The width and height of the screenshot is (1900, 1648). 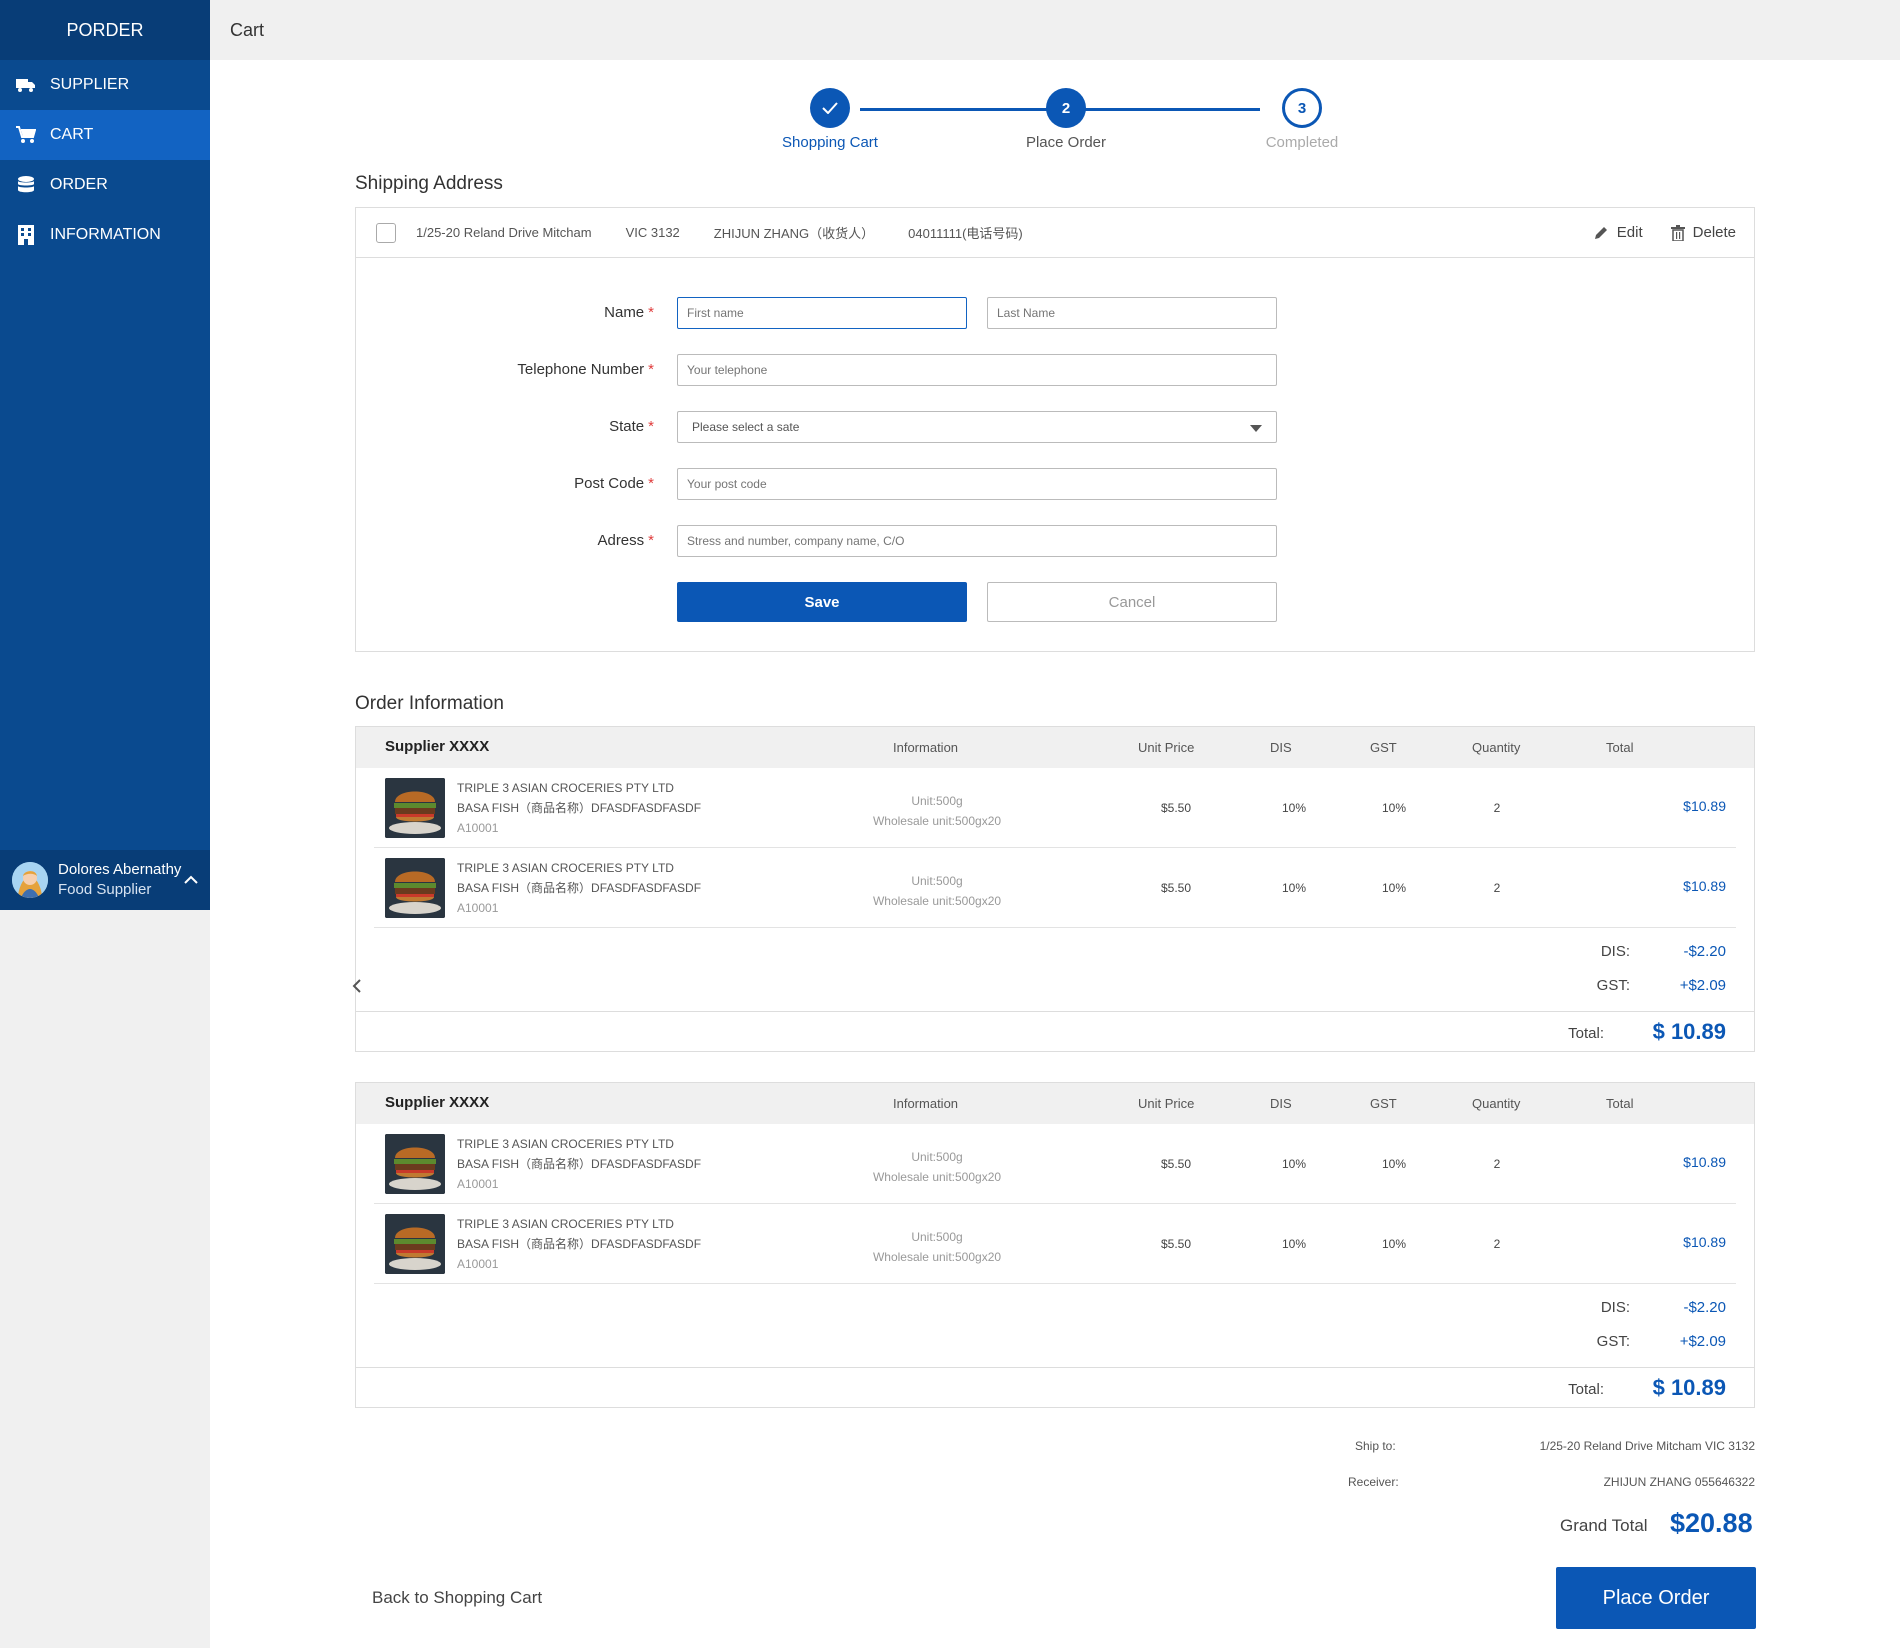 What do you see at coordinates (631, 426) in the screenshot?
I see `state-label: State *` at bounding box center [631, 426].